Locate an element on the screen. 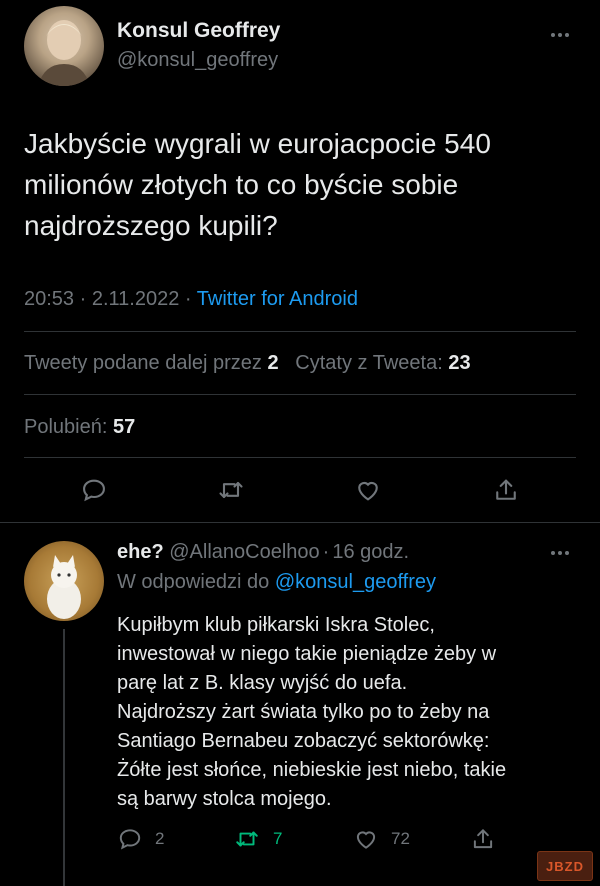 Image resolution: width=600 pixels, height=886 pixels. reply-text-line: parę lat z B. klasy wyjść do uefa. is located at coordinates (262, 683).